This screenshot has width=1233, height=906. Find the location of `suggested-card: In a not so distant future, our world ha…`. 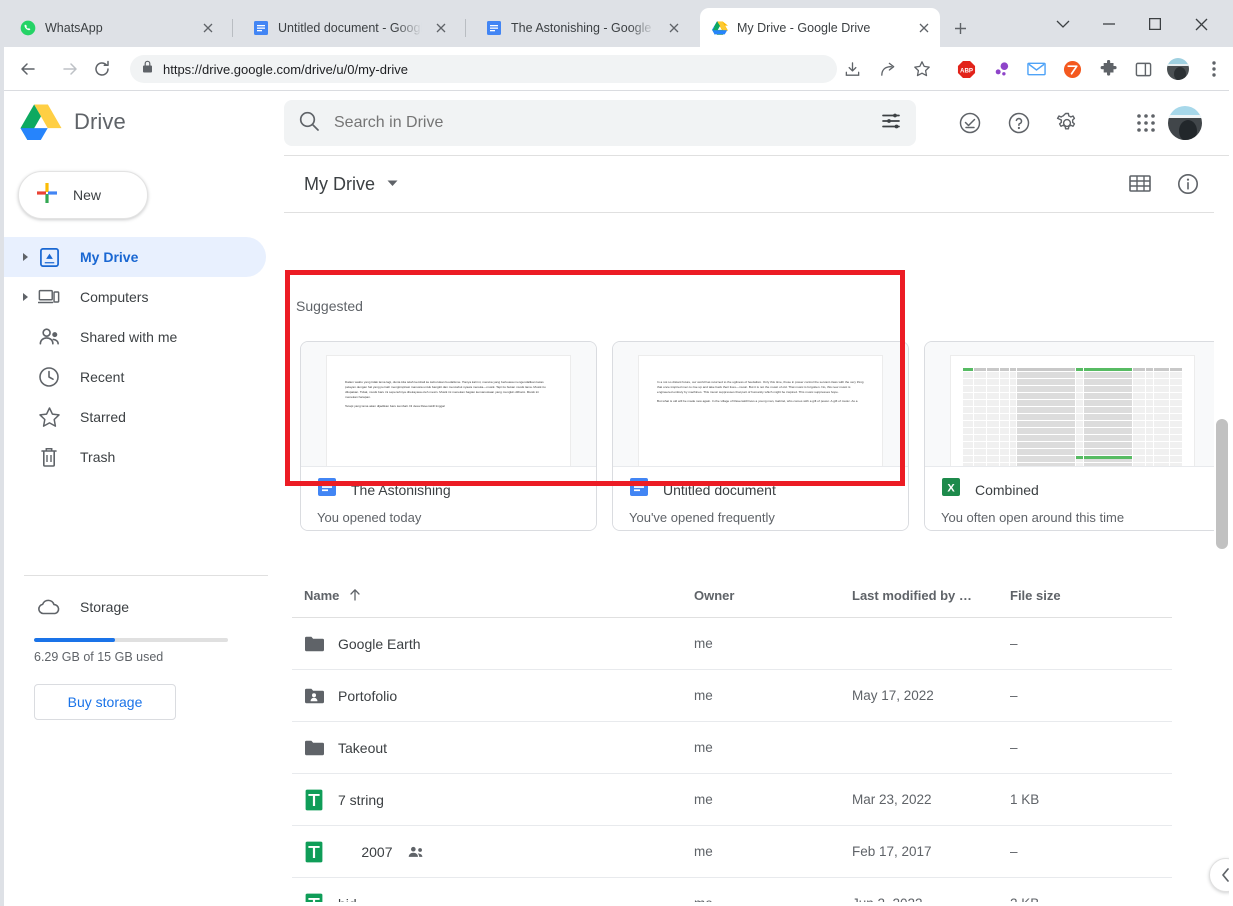

suggested-card: In a not so distant future, our world ha… is located at coordinates (760, 436).